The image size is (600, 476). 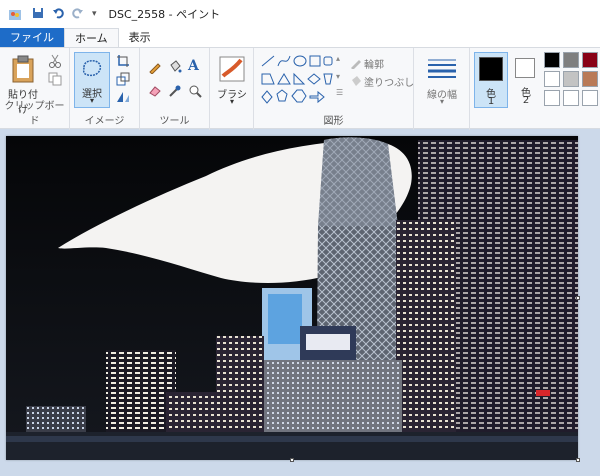 I want to click on shapes-more-icon: ☰, so click(x=339, y=92).